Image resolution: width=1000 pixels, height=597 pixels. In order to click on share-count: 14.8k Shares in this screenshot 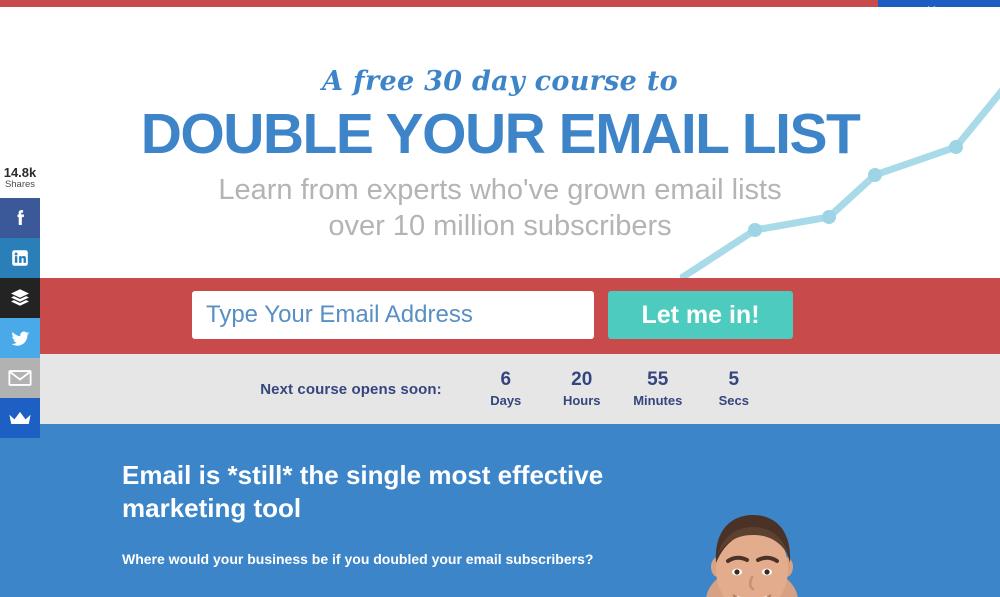, I will do `click(20, 178)`.